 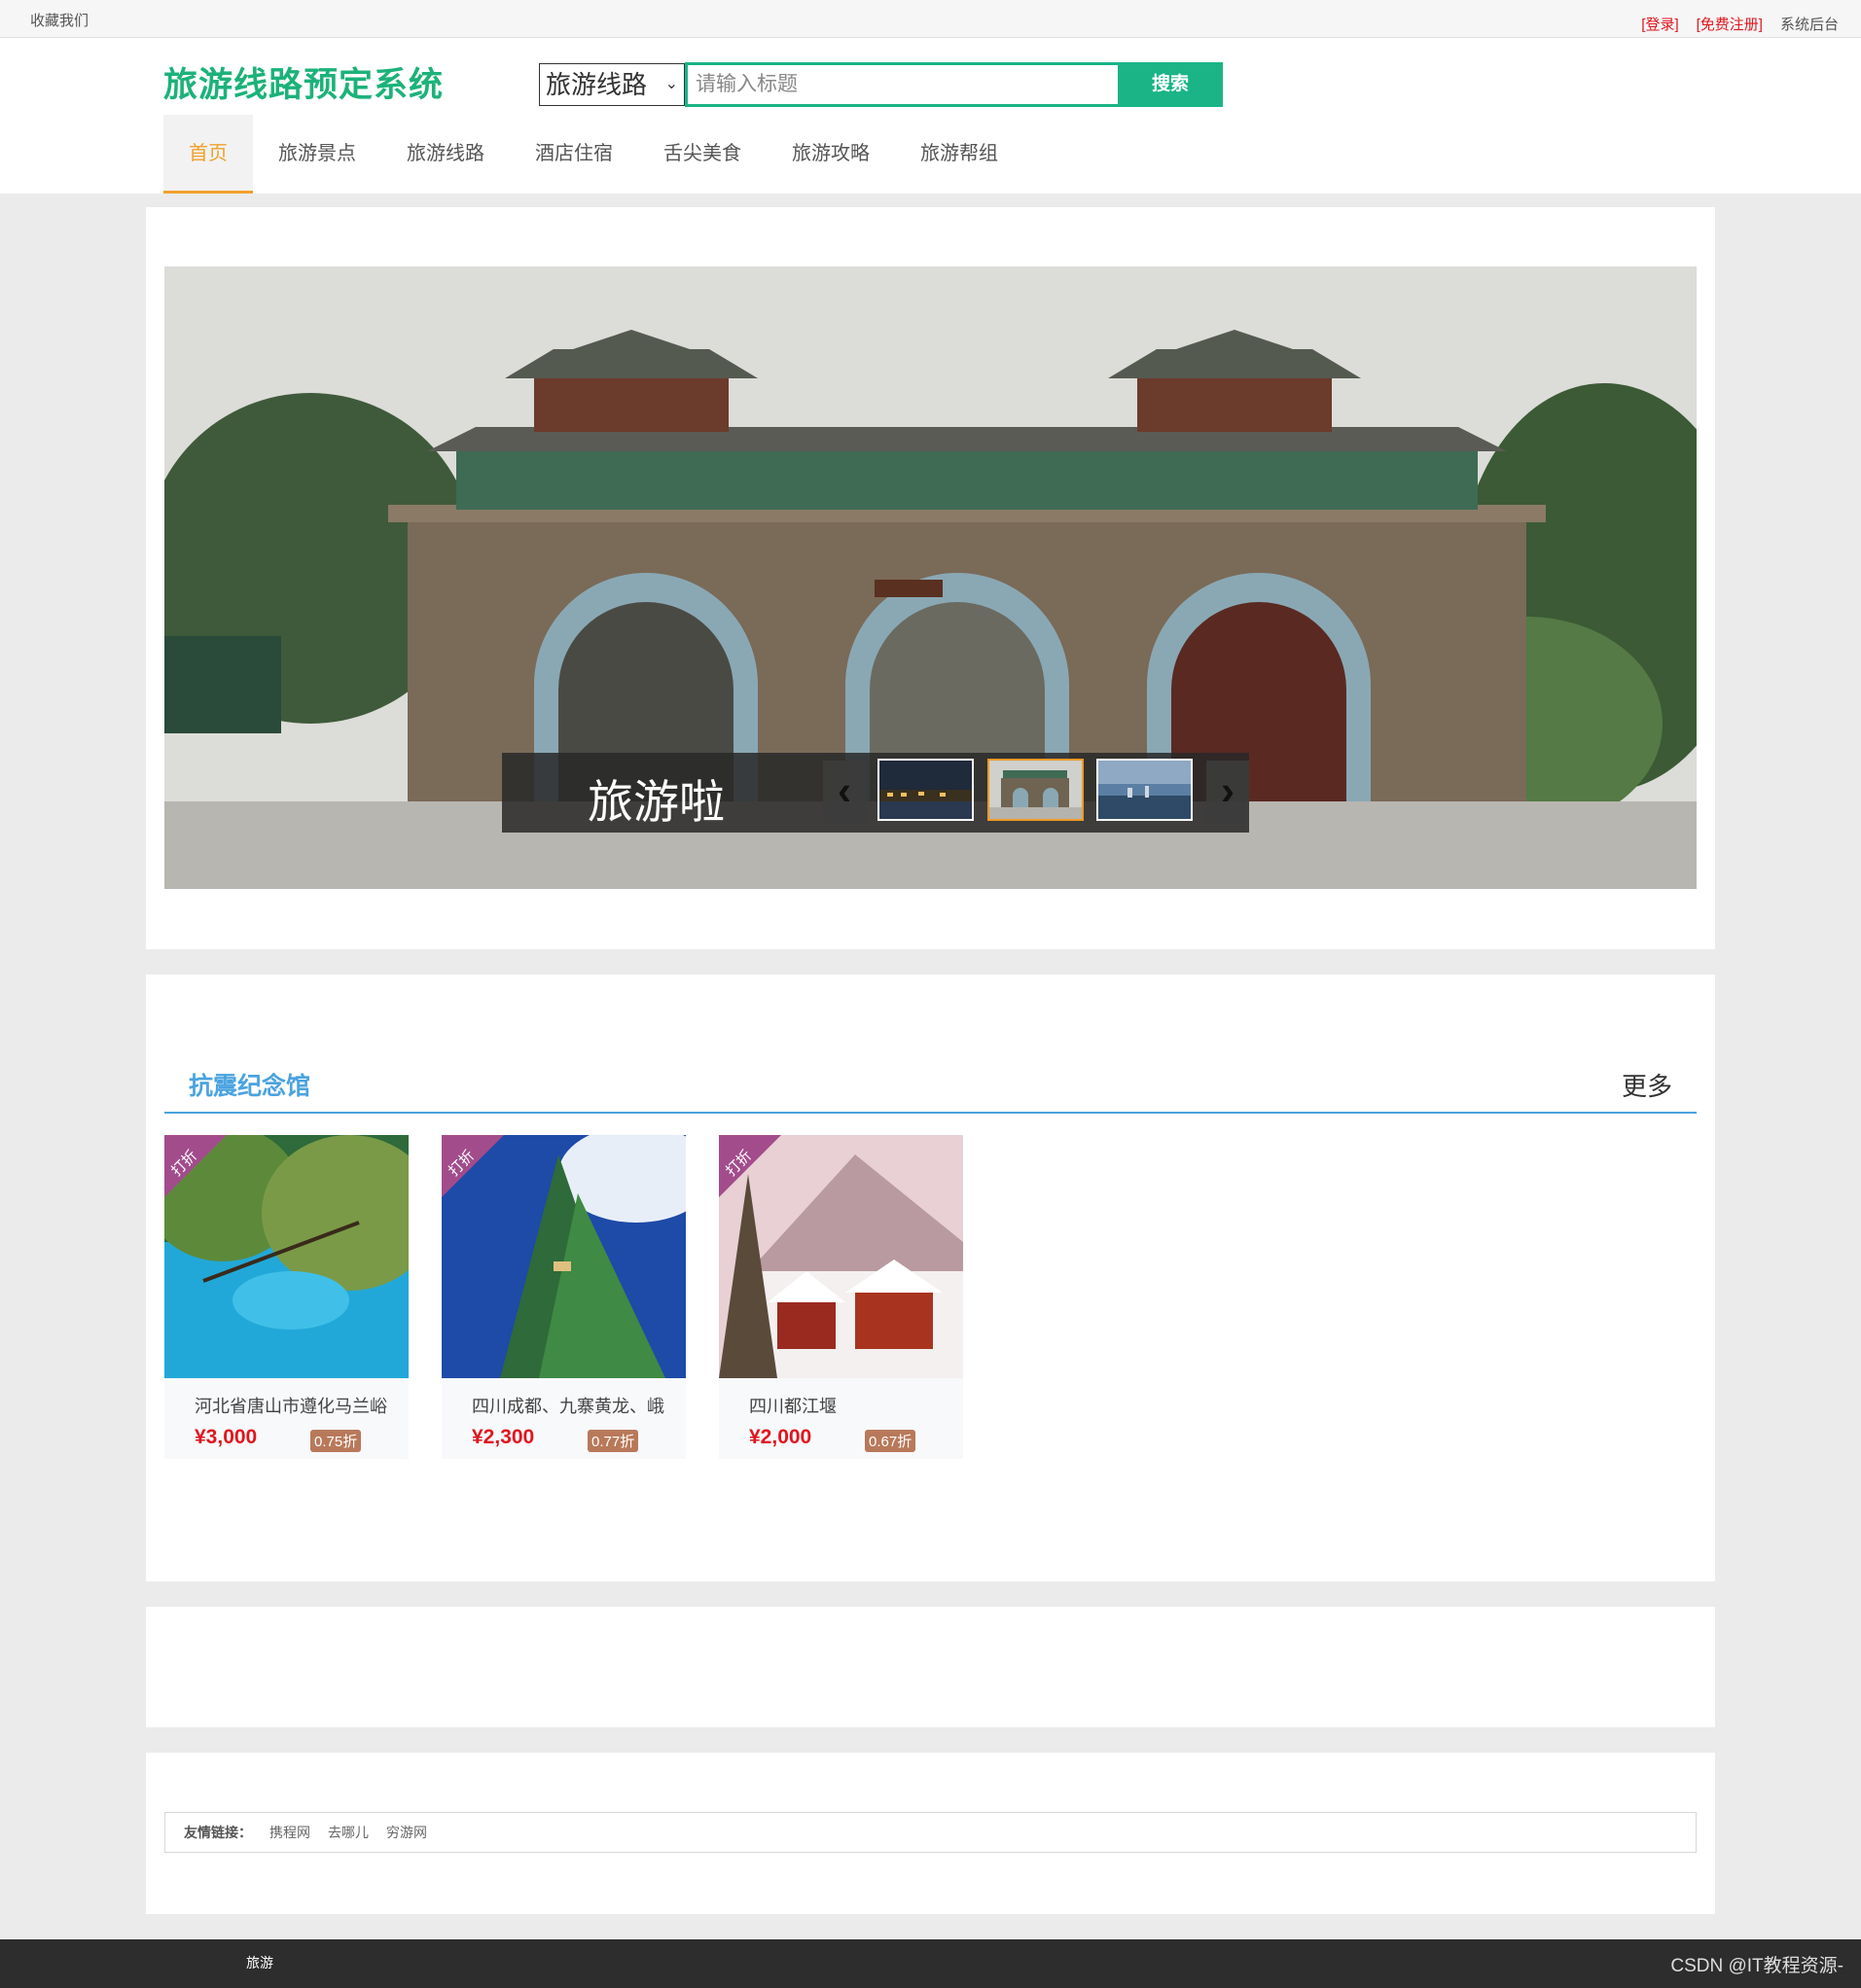 I want to click on banner-caption: 旅游啦, so click(x=657, y=802).